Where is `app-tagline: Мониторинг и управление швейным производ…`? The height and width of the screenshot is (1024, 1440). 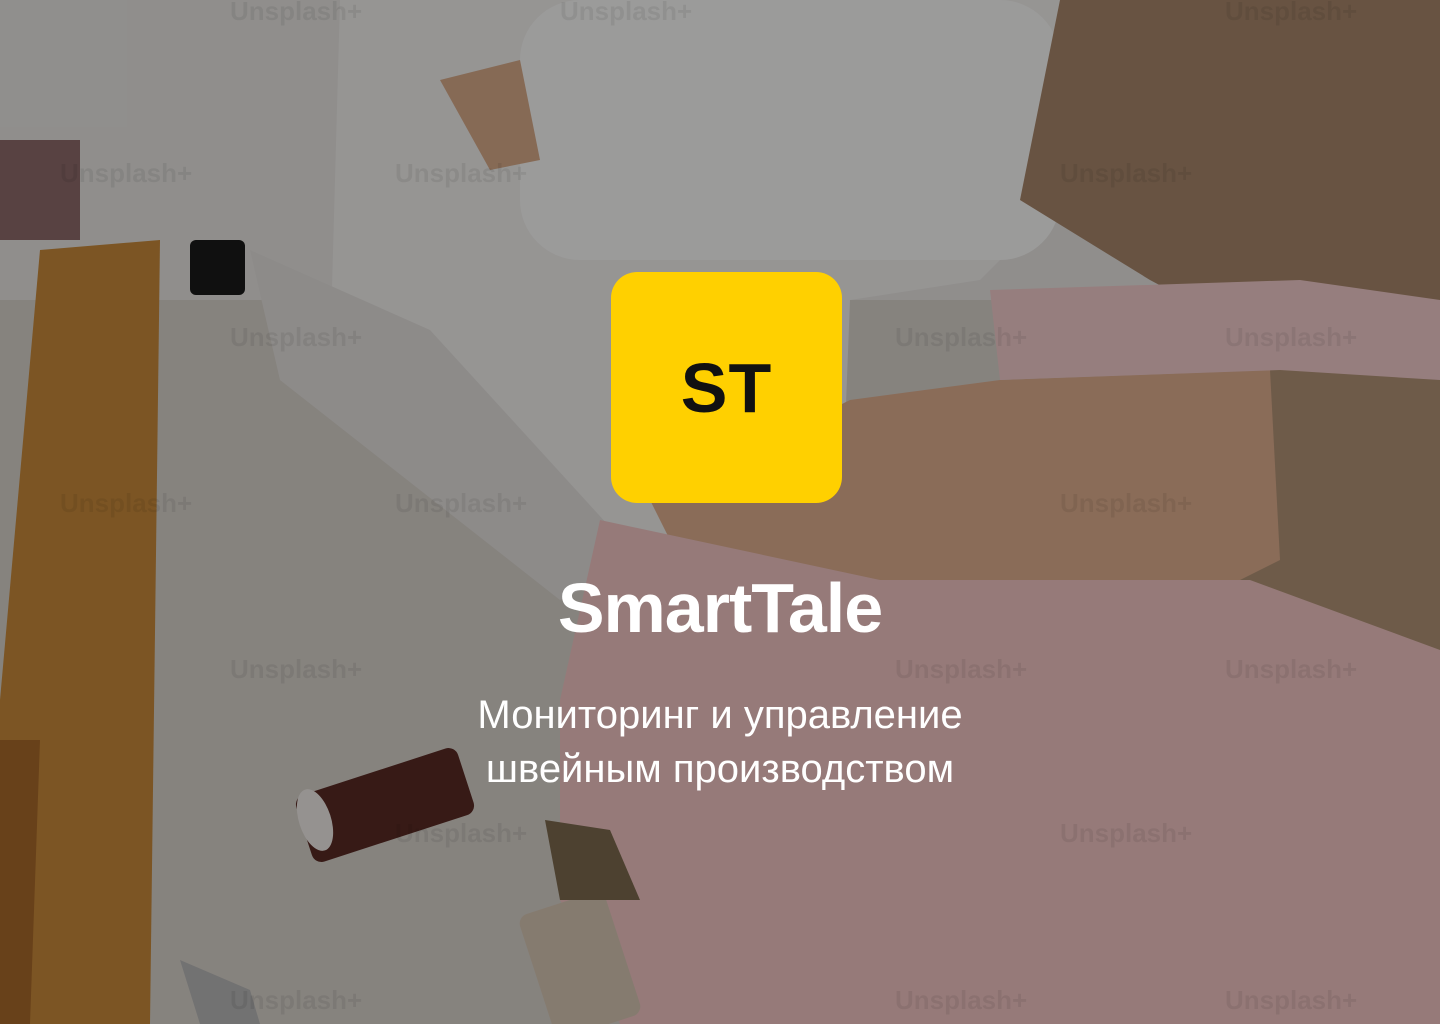
app-tagline: Мониторинг и управление швейным производ… is located at coordinates (720, 742).